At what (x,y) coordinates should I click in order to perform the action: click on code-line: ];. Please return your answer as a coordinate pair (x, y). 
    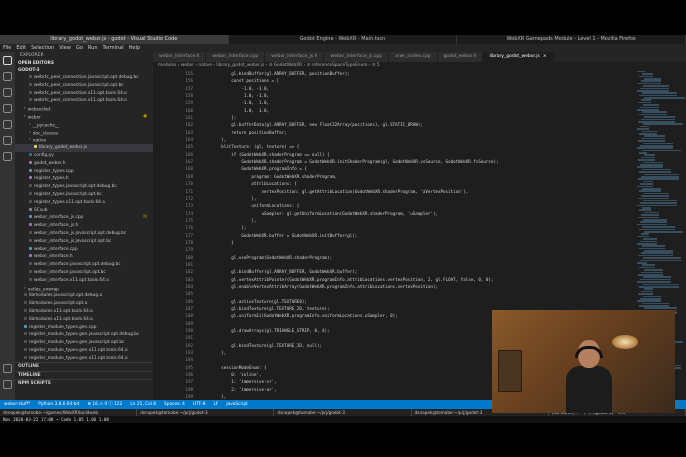
    Looking at the image, I should click on (417, 117).